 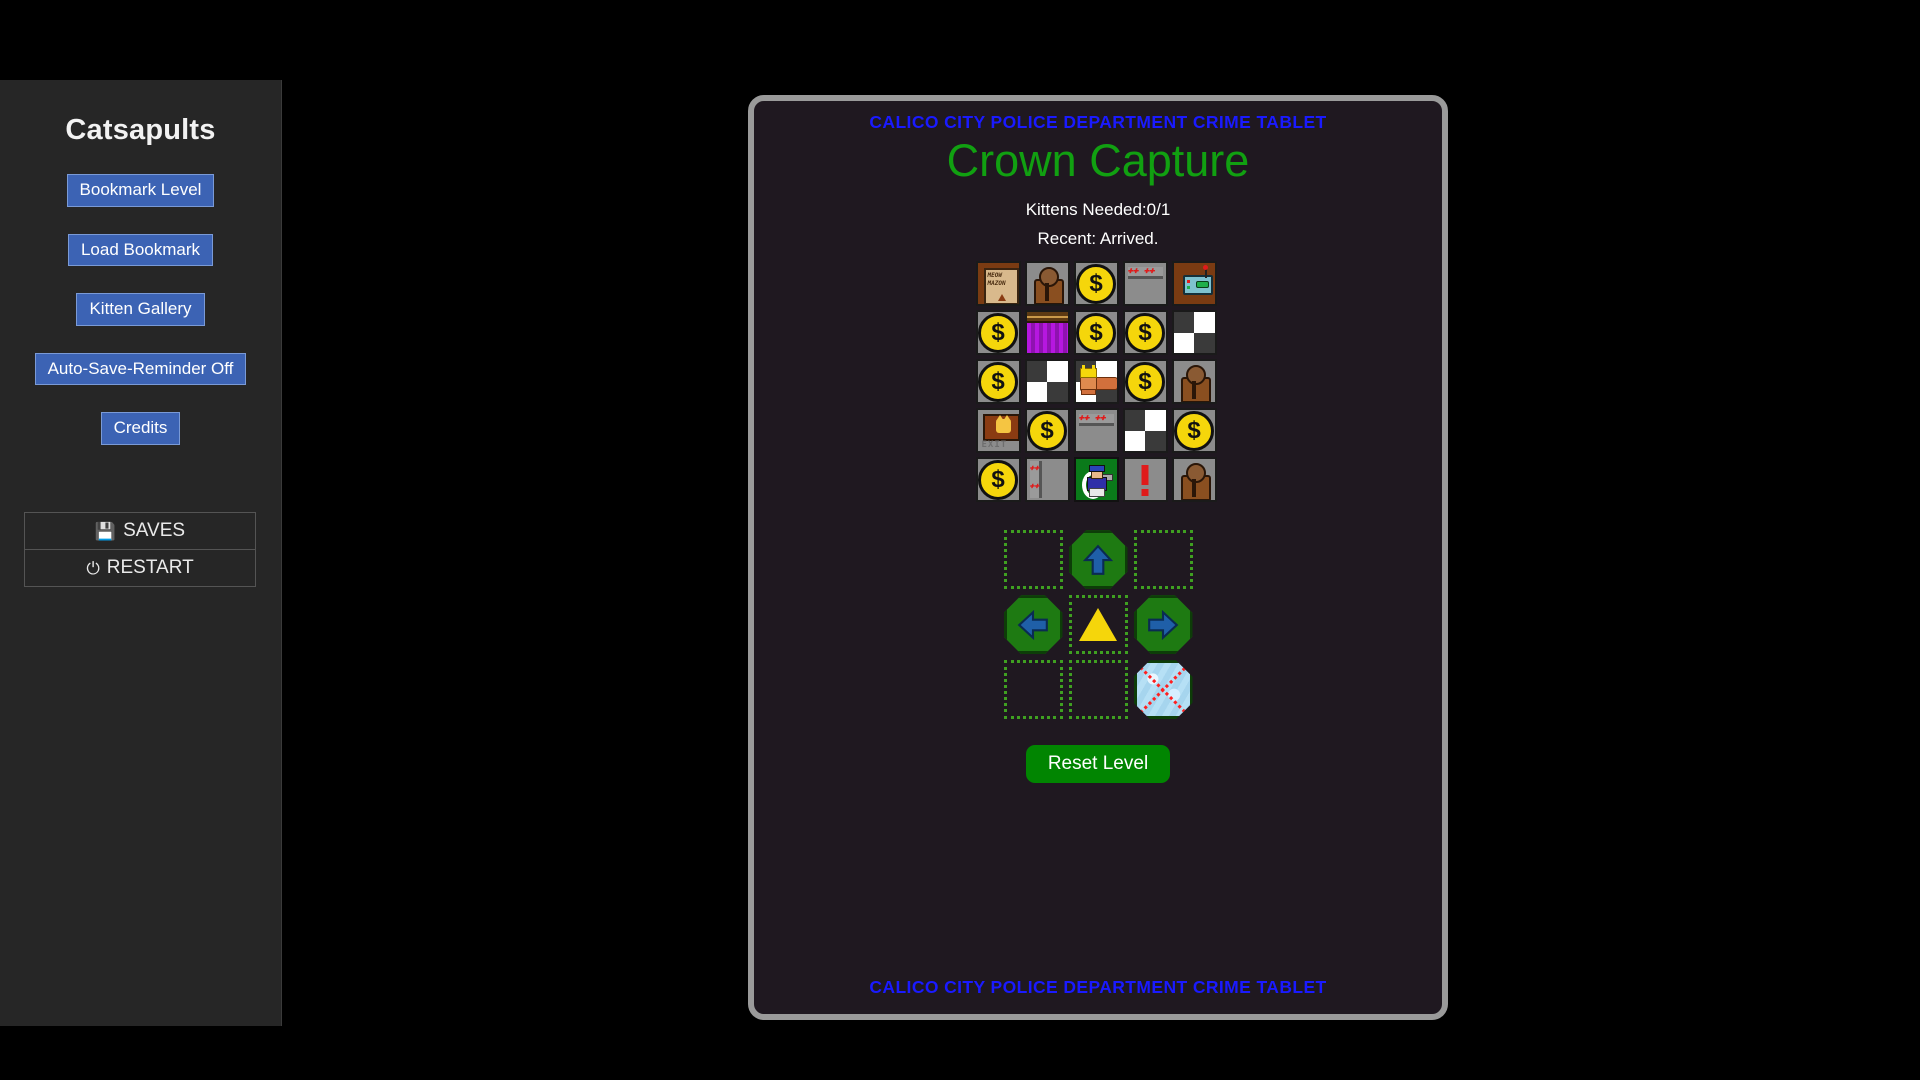 I want to click on police-officer-icon, so click(x=1097, y=481).